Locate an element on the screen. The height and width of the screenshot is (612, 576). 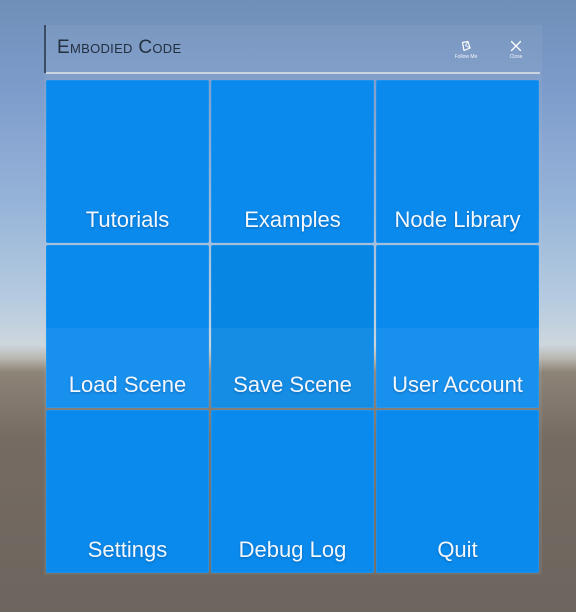
title-divider is located at coordinates (293, 73).